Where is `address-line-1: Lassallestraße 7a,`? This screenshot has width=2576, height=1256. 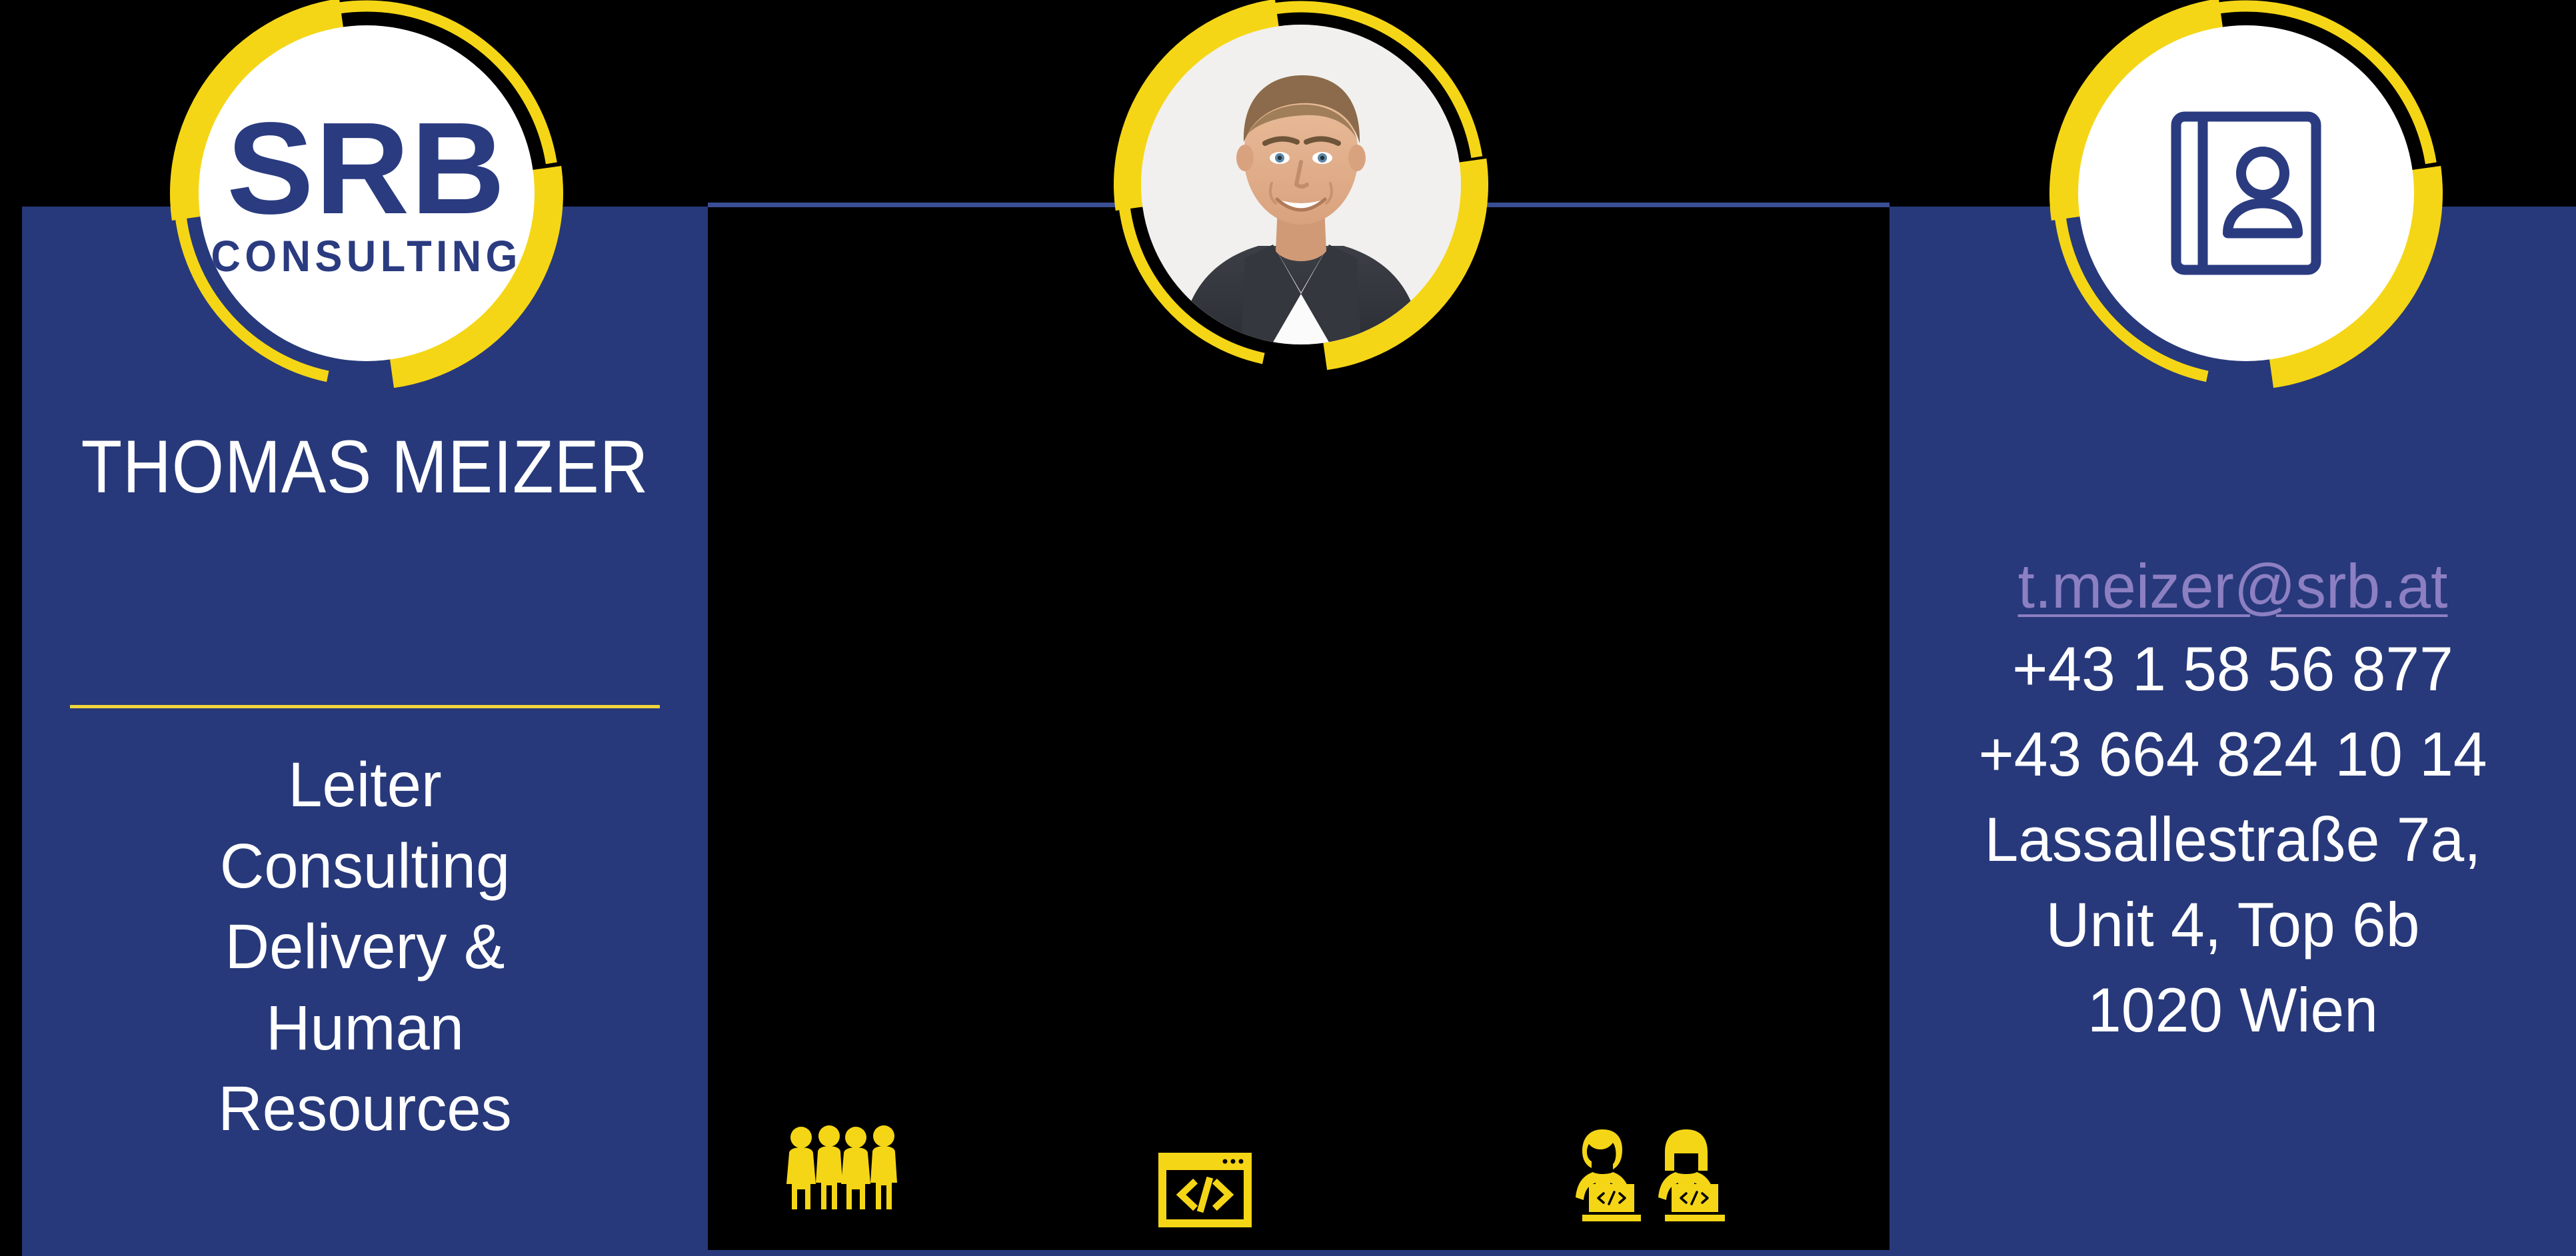 address-line-1: Lassallestraße 7a, is located at coordinates (2232, 839).